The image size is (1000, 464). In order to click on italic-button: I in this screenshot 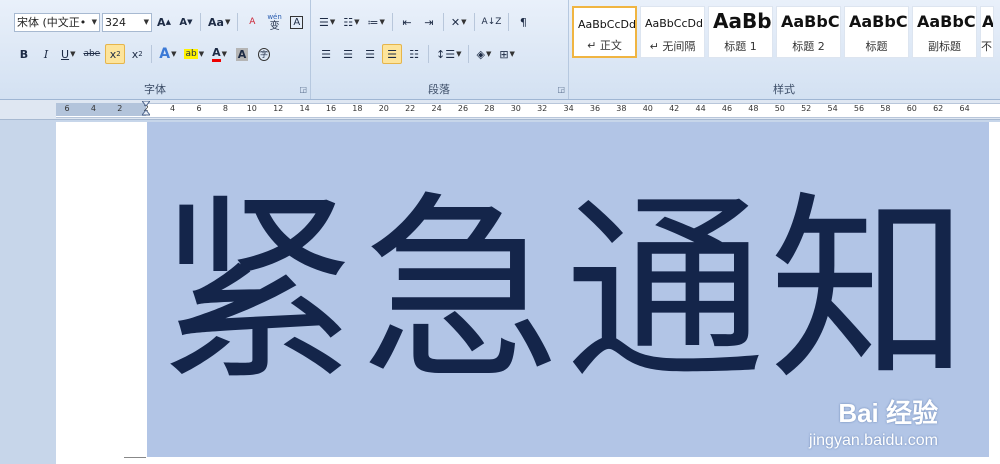, I will do `click(46, 54)`.